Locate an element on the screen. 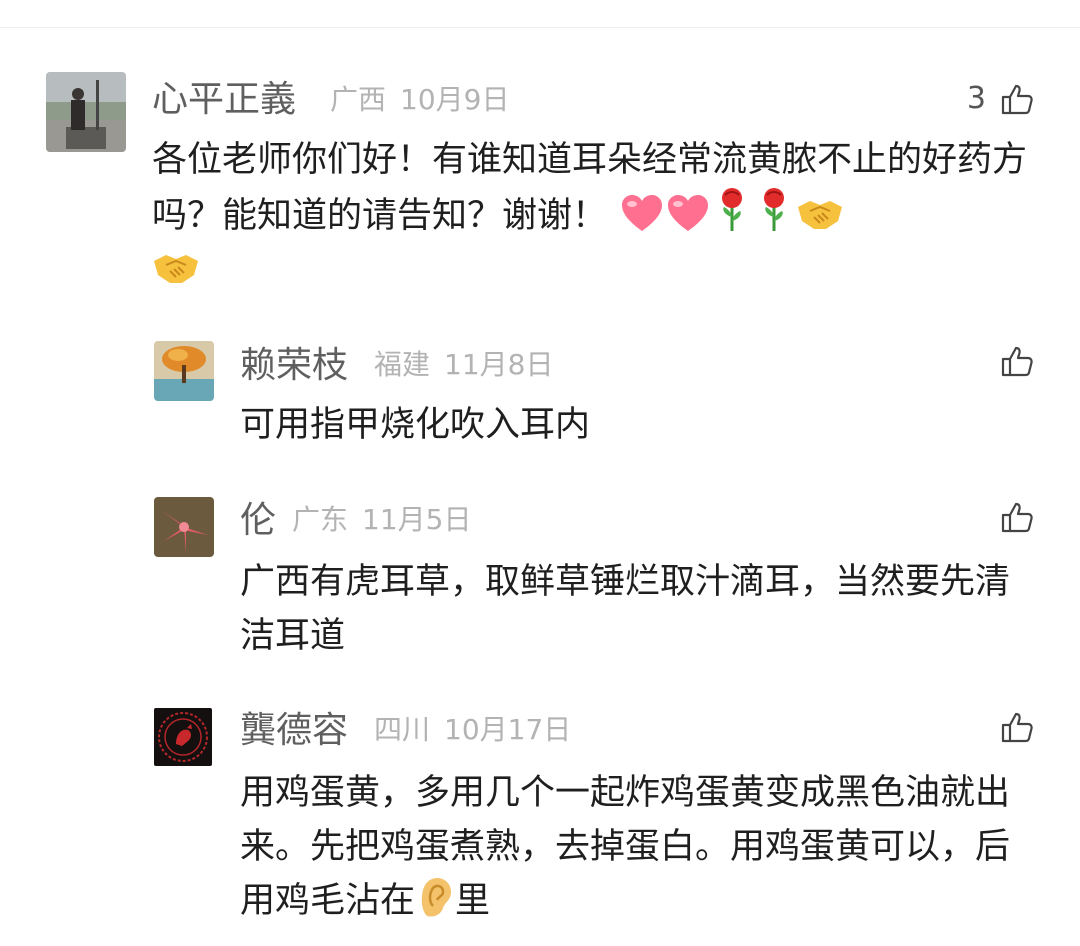  comment-meta: 福建 11月8日 is located at coordinates (470, 365).